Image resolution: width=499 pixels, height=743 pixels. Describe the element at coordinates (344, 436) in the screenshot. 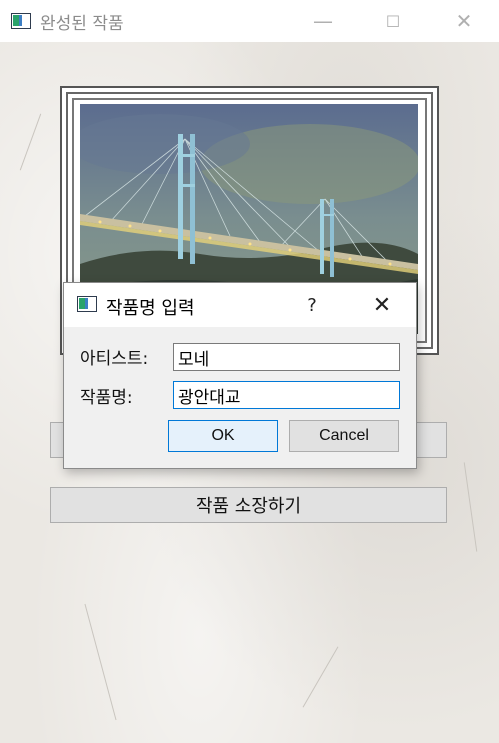

I see `cancel-button: Cancel` at that location.